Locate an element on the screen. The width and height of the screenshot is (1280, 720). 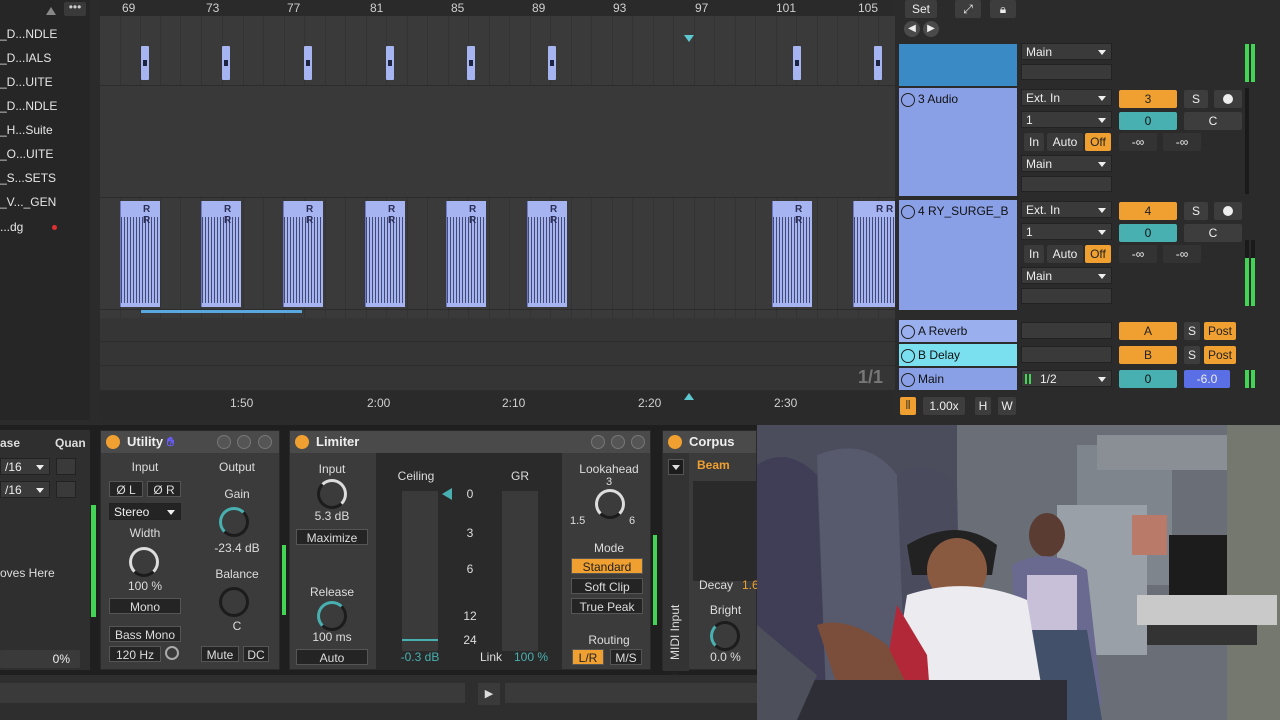
main-track: Main is located at coordinates (958, 379).